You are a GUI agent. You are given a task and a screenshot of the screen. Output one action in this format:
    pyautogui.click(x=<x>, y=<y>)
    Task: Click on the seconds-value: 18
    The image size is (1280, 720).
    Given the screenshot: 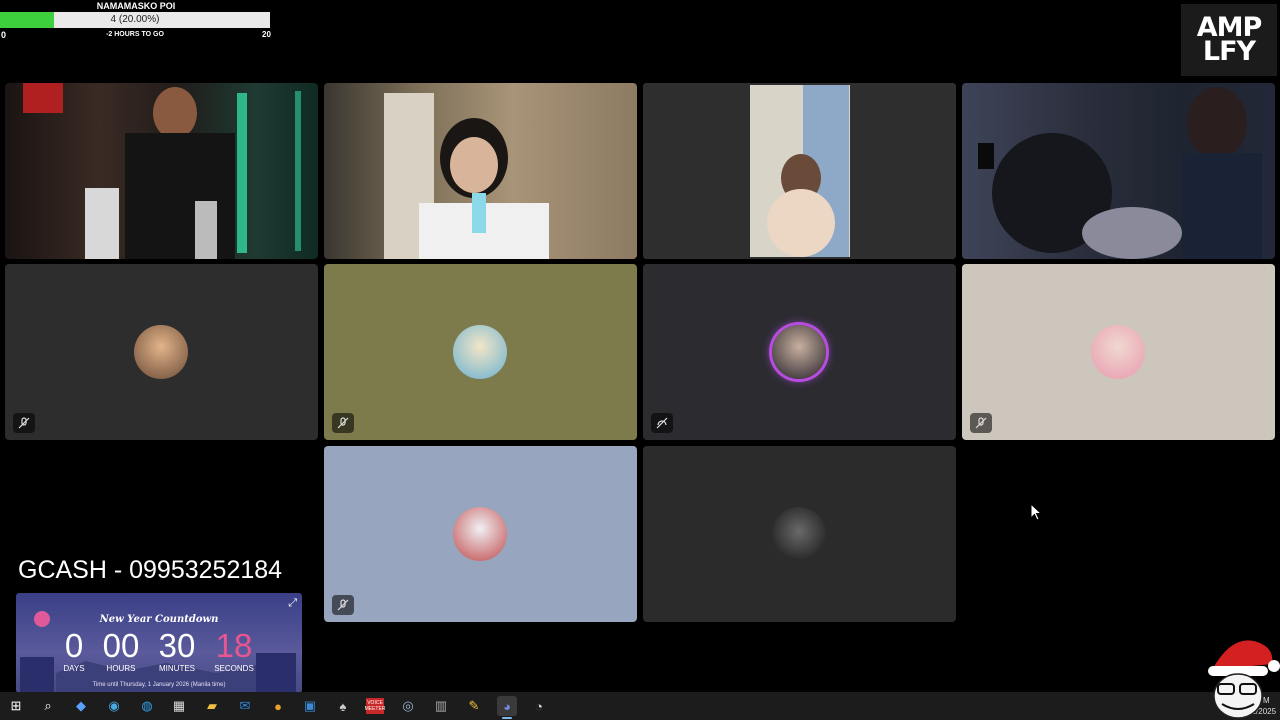 What is the action you would take?
    pyautogui.click(x=234, y=645)
    